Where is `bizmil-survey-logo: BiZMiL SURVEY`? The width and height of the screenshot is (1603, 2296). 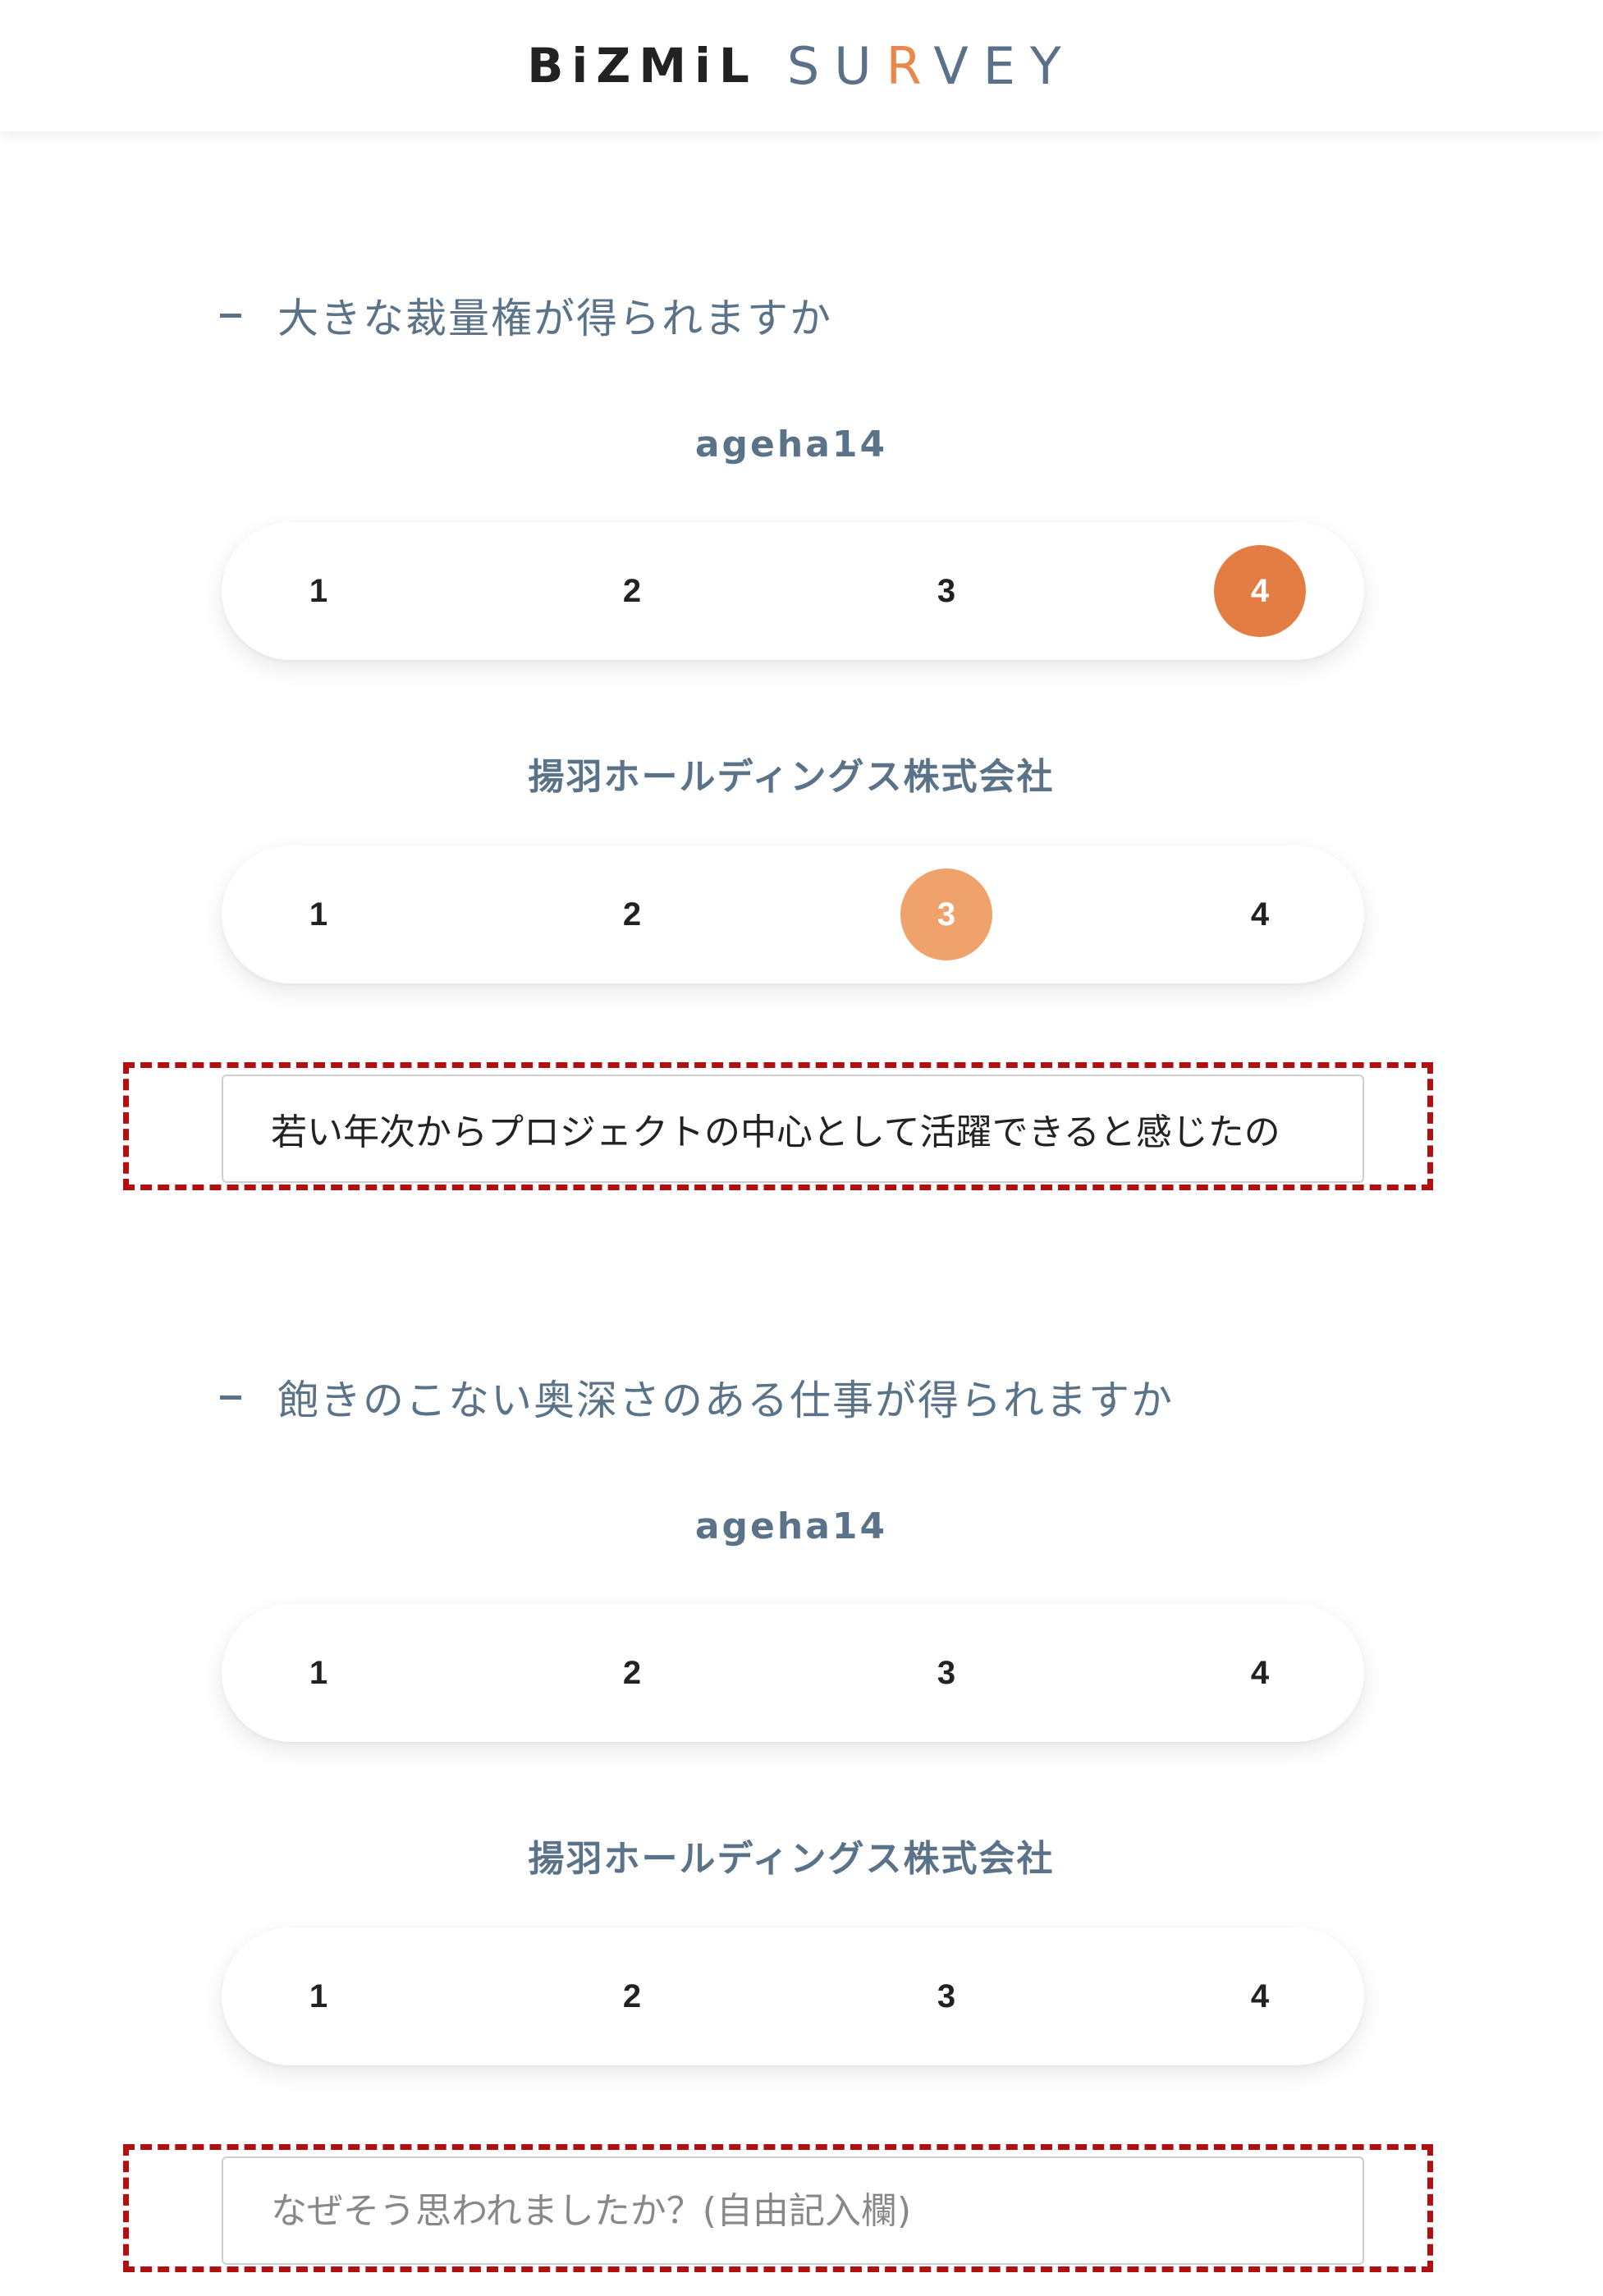
bizmil-survey-logo: BiZMiL SURVEY is located at coordinates (801, 66).